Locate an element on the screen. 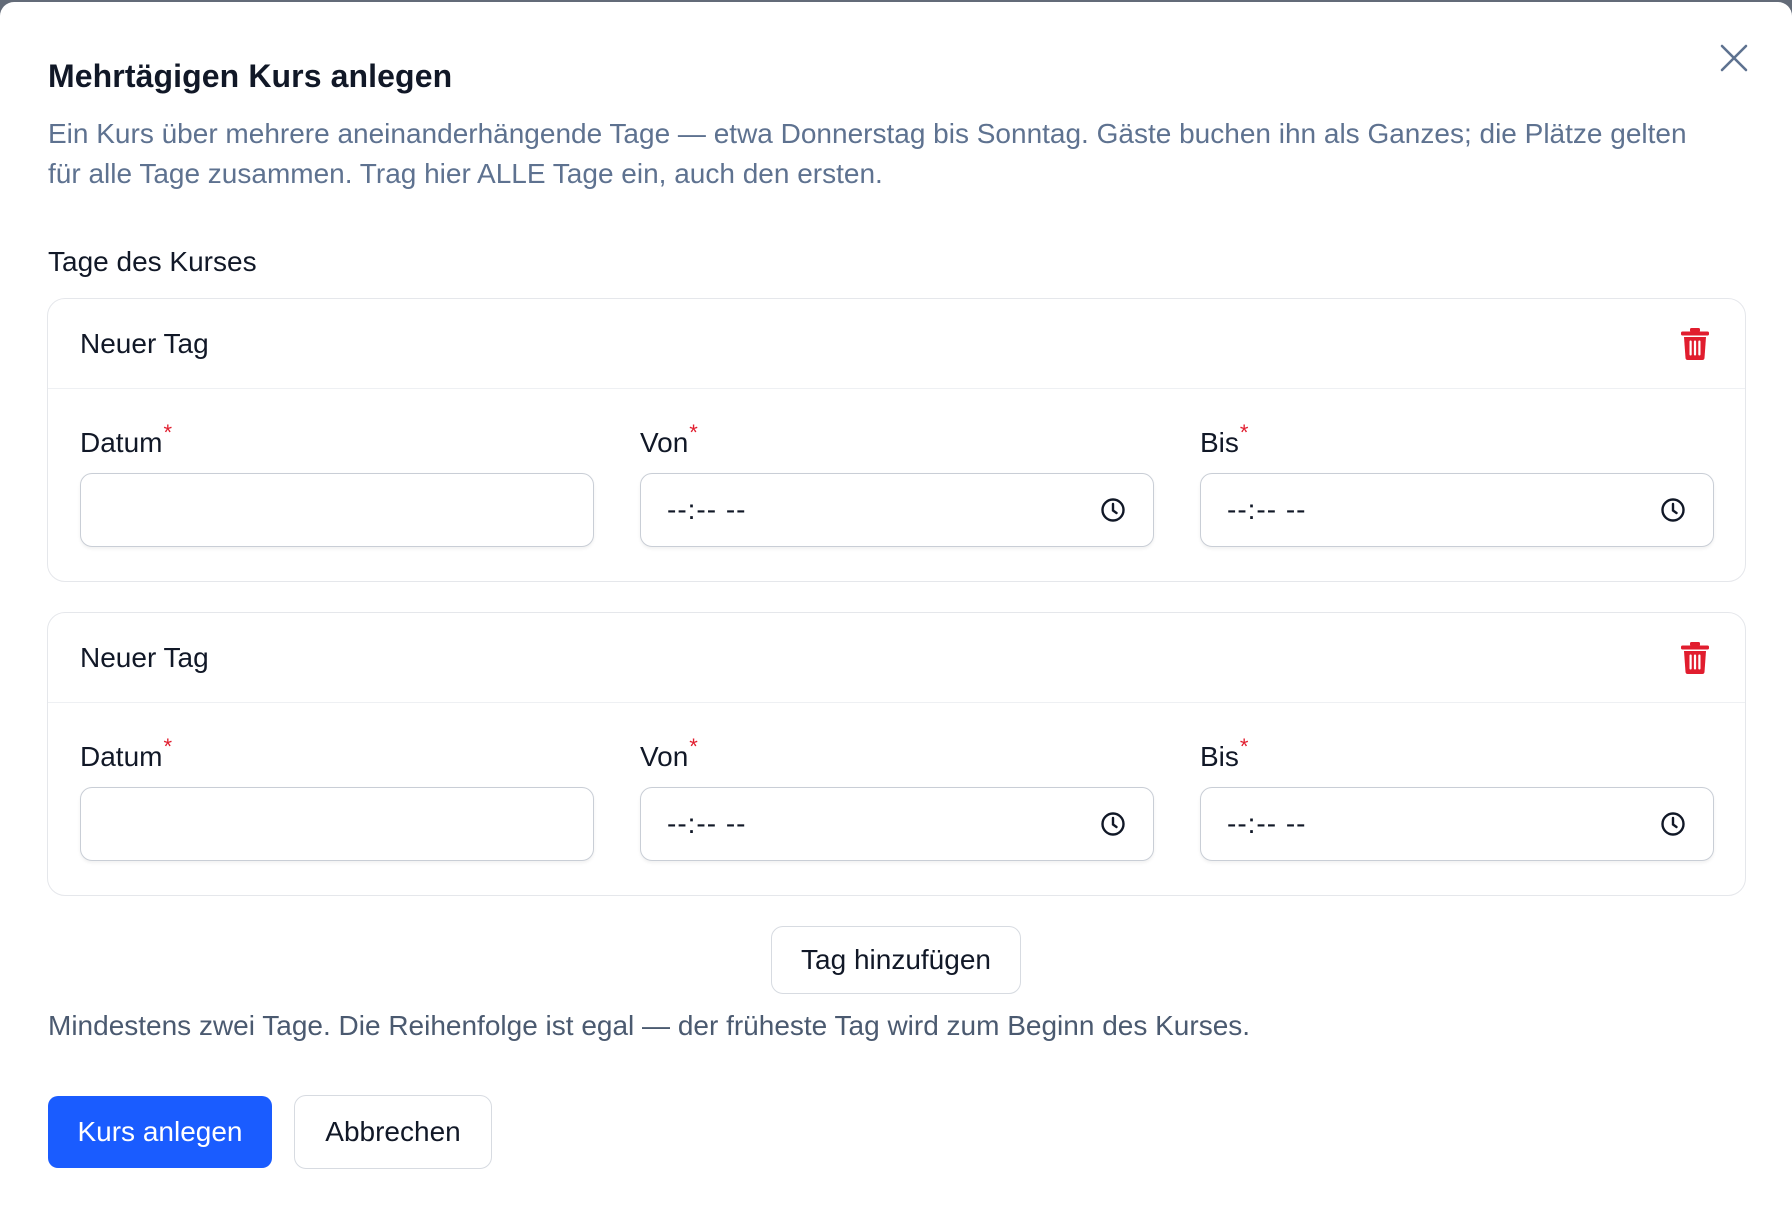  close-button is located at coordinates (1734, 58).